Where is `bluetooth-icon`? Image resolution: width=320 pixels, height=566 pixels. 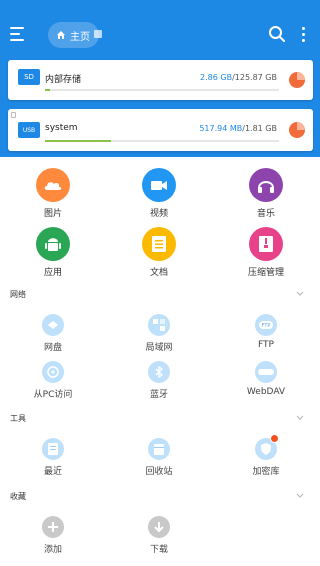
bluetooth-icon is located at coordinates (159, 372).